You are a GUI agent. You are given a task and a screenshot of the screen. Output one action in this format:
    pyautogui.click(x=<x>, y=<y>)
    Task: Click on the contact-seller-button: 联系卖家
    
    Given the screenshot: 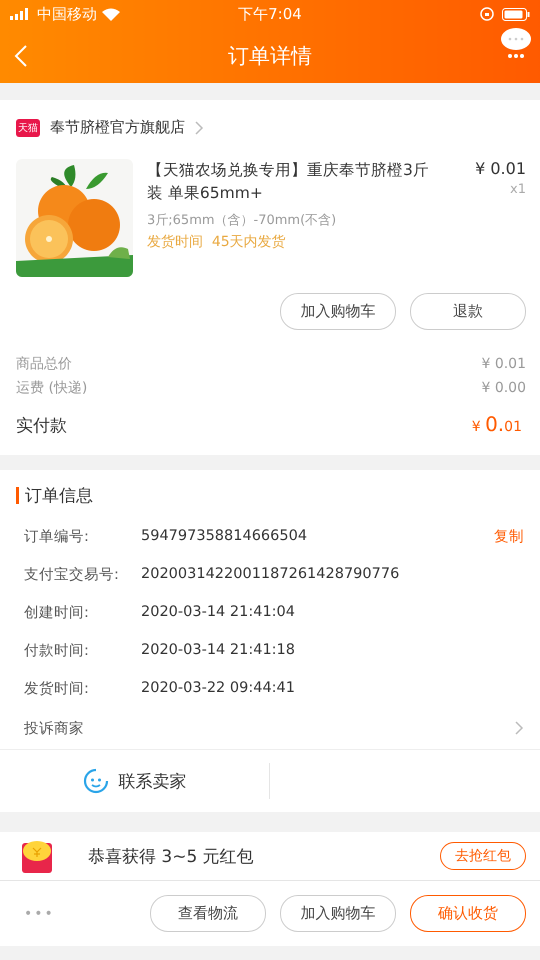 What is the action you would take?
    pyautogui.click(x=135, y=781)
    